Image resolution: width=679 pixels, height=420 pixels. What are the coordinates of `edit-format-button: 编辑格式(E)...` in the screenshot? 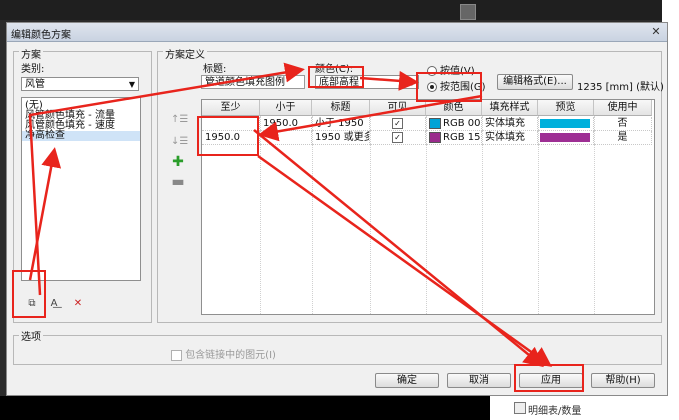 It's located at (535, 82).